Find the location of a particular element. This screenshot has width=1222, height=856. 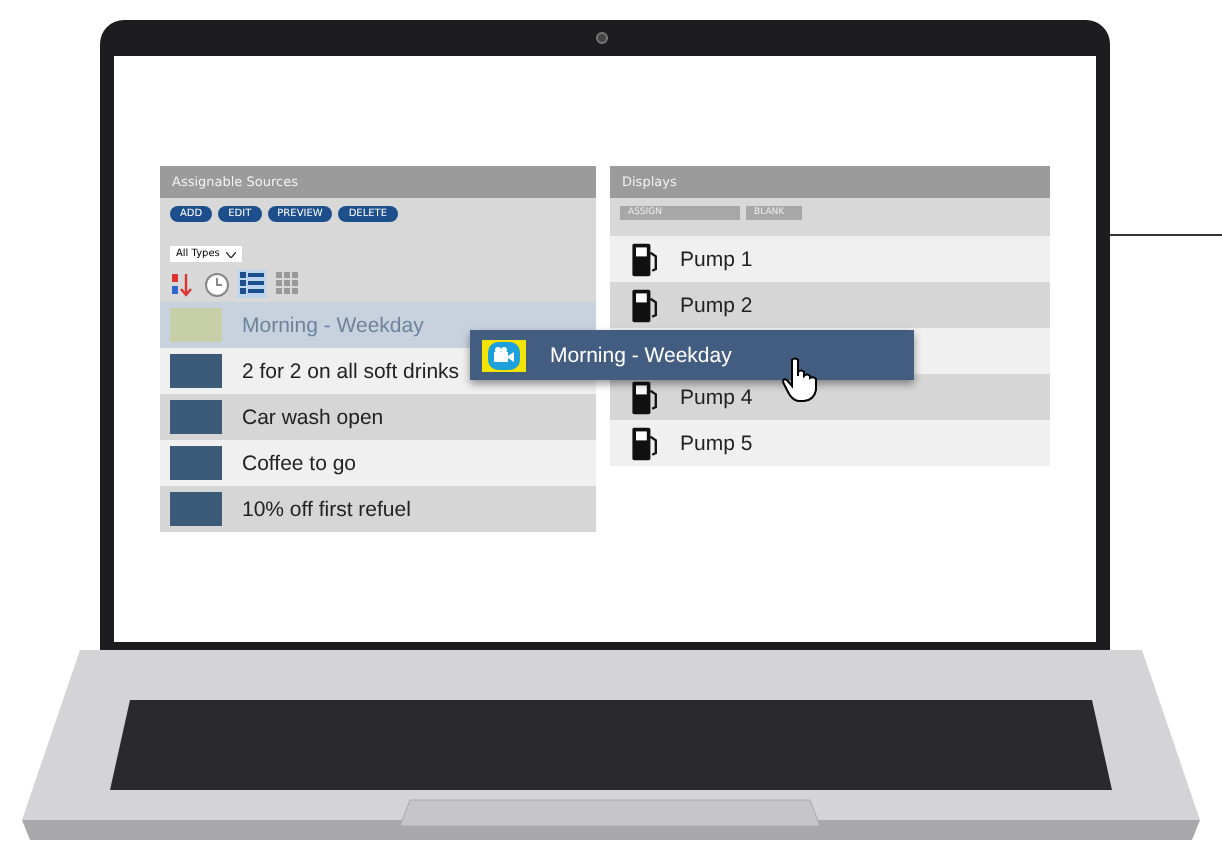

chevron-down-icon is located at coordinates (230, 254).